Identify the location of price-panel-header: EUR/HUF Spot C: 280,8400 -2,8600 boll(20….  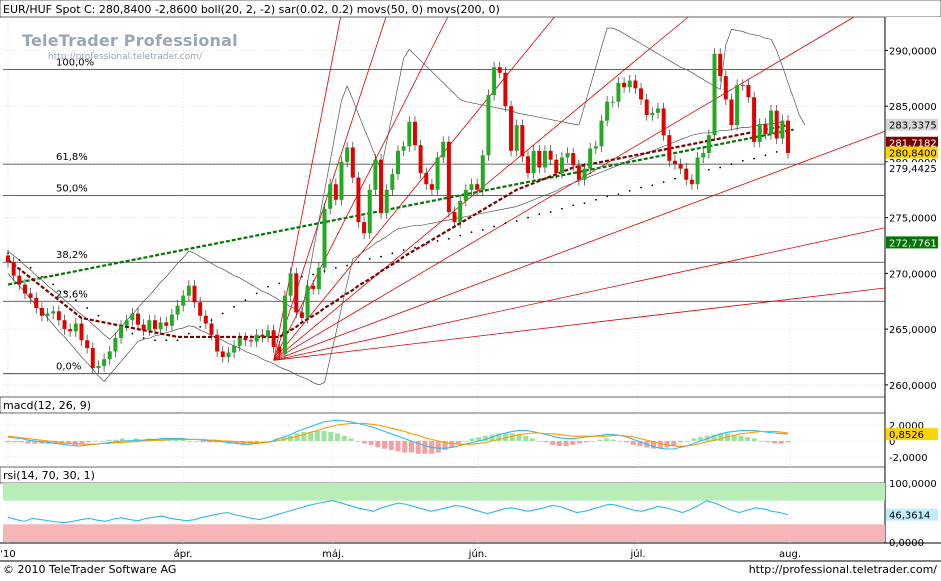
(251, 9).